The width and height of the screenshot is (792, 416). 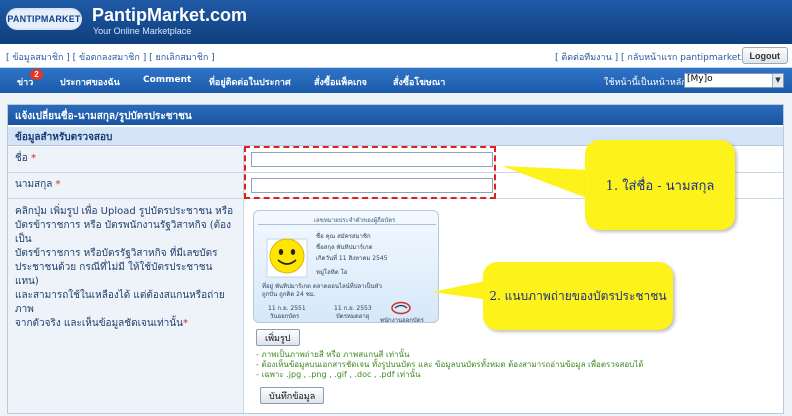 I want to click on callout-enter-name: 1. ใส่ชื่อ - นามสกุล, so click(x=660, y=185).